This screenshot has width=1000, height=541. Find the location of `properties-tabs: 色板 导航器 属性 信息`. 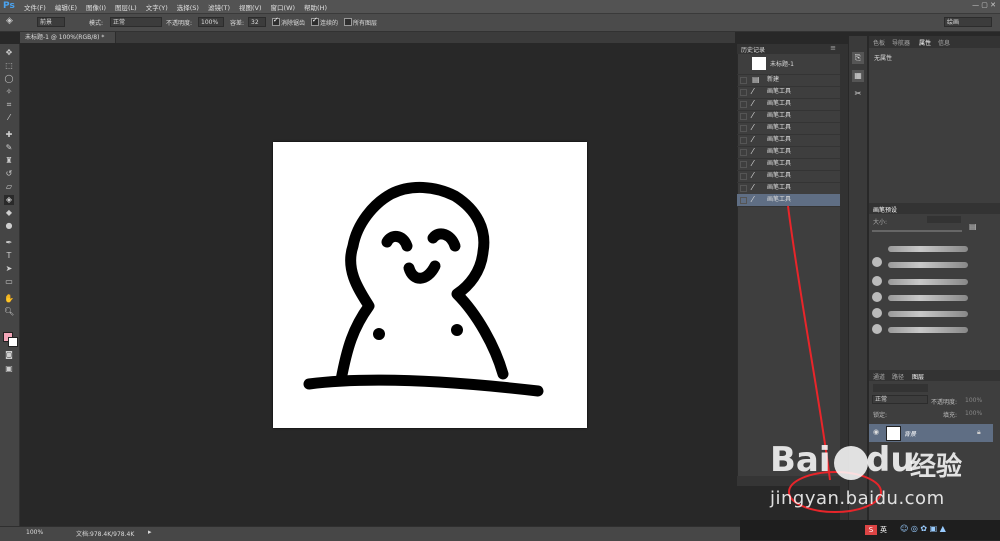

properties-tabs: 色板 导航器 属性 信息 is located at coordinates (934, 42).